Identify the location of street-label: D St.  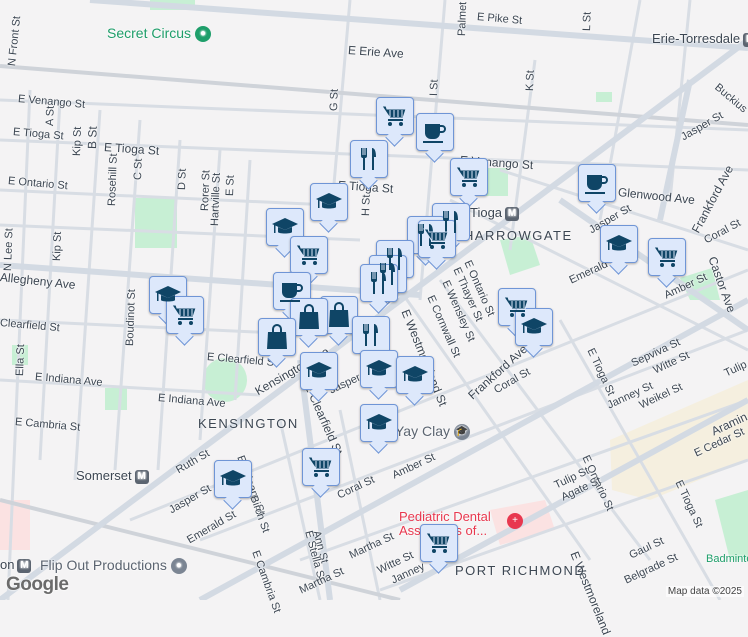
(182, 179).